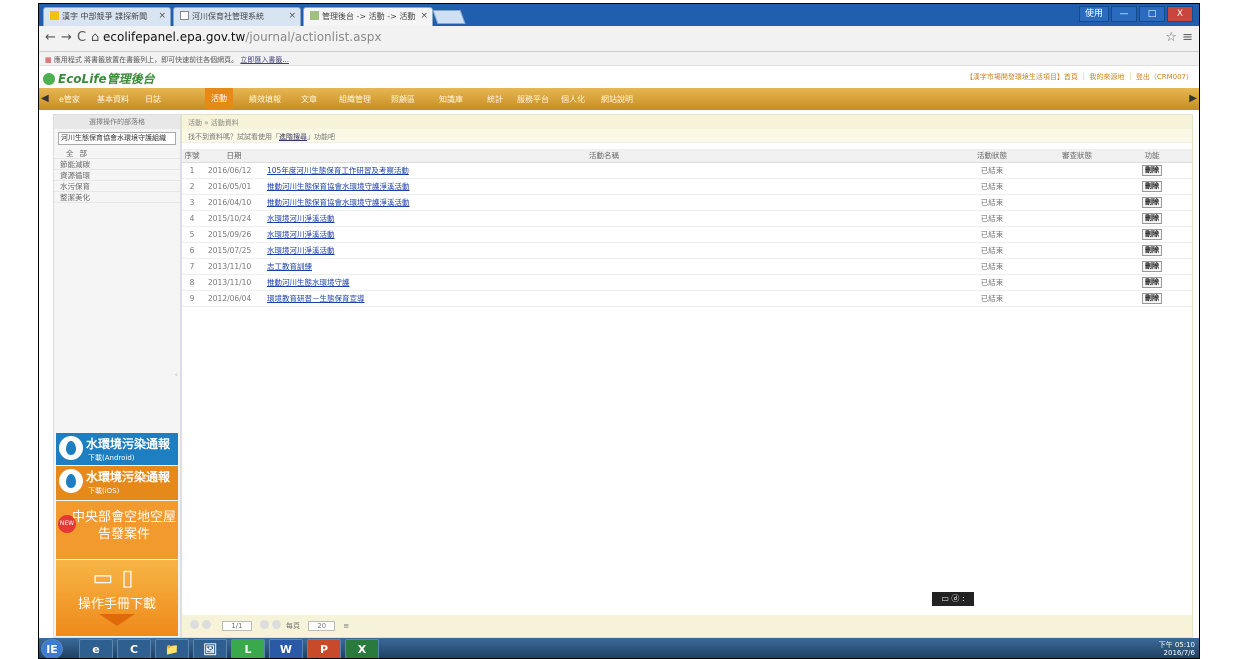 The width and height of the screenshot is (1234, 659). What do you see at coordinates (1193, 98) in the screenshot?
I see `menu-scroll-right-icon: ▶` at bounding box center [1193, 98].